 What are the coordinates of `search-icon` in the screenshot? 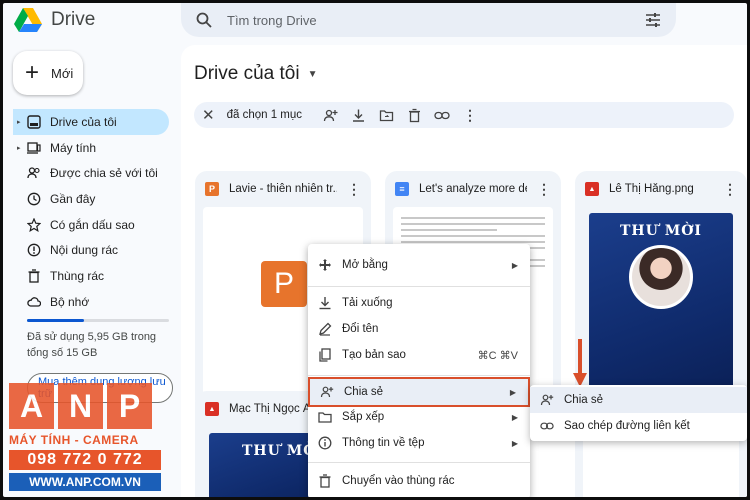 It's located at (204, 20).